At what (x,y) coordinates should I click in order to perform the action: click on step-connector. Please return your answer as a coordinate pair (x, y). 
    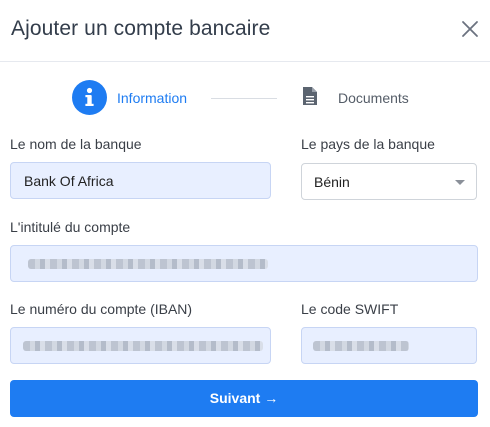
    Looking at the image, I should click on (244, 98).